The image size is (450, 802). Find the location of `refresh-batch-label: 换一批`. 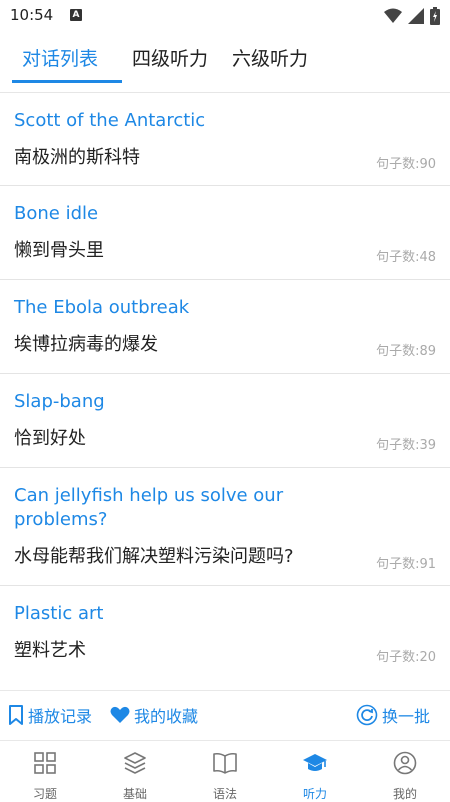

refresh-batch-label: 换一批 is located at coordinates (406, 716).